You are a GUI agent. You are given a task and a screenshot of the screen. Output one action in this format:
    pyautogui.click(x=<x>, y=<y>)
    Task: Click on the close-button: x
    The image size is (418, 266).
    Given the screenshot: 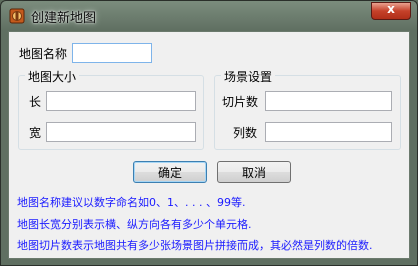 What is the action you would take?
    pyautogui.click(x=391, y=11)
    